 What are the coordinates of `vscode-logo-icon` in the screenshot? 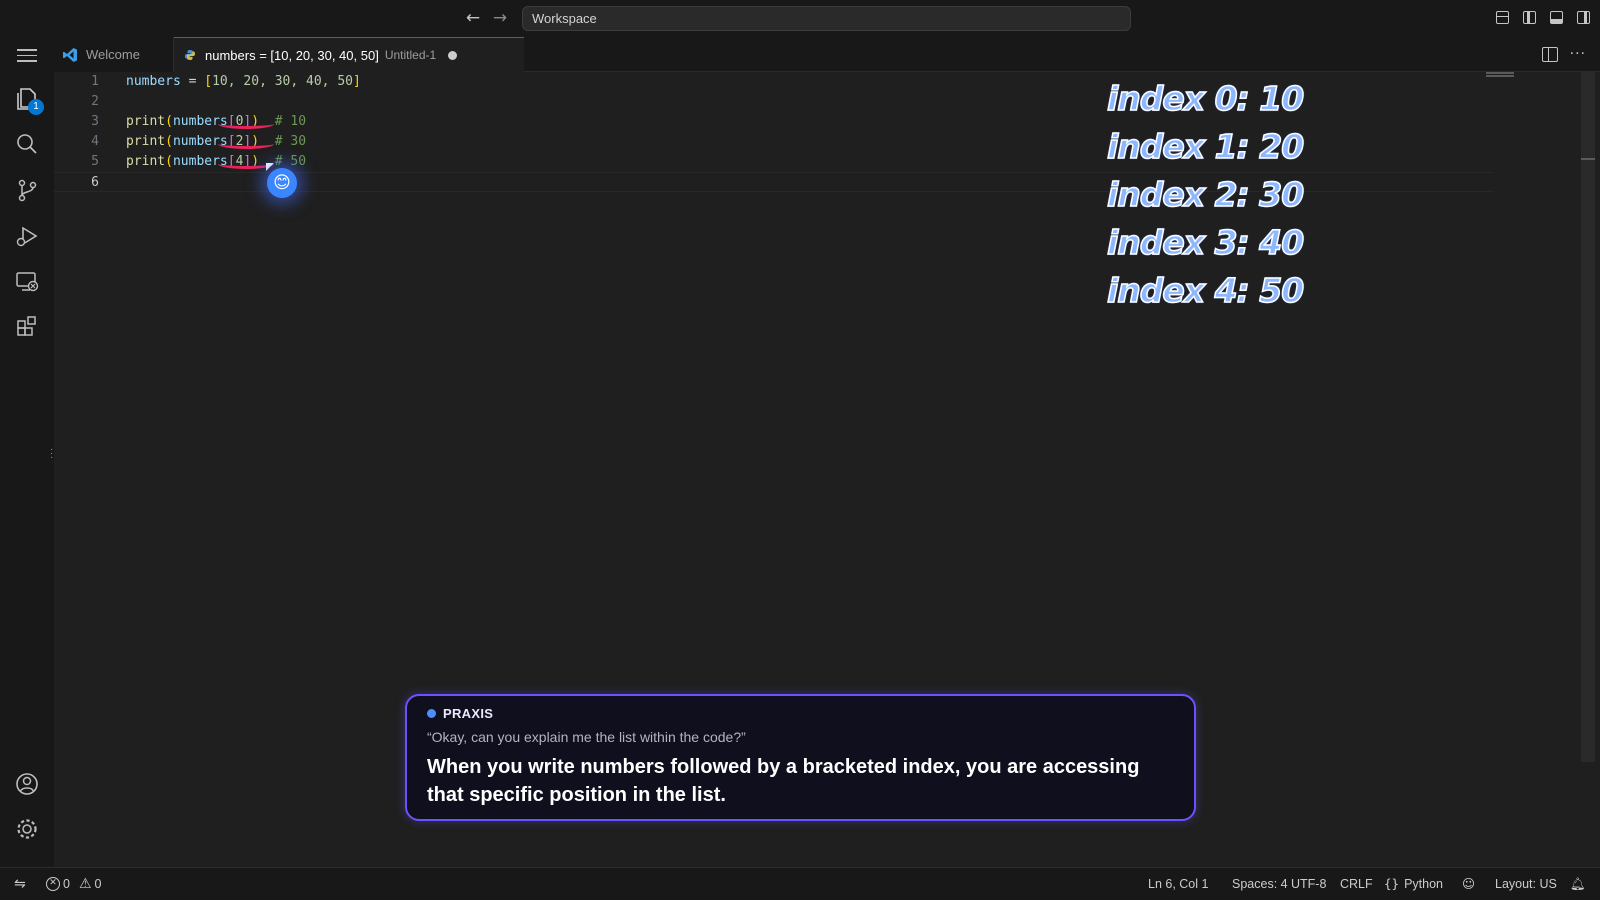 It's located at (70, 54).